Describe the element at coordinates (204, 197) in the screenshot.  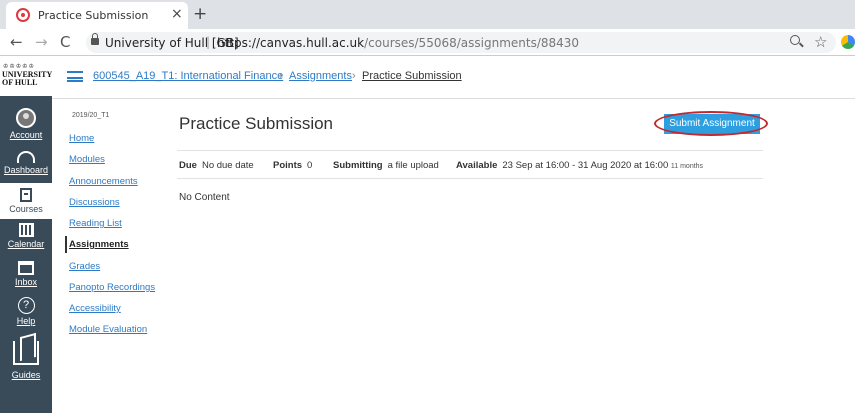
I see `assignment-body: No Content` at that location.